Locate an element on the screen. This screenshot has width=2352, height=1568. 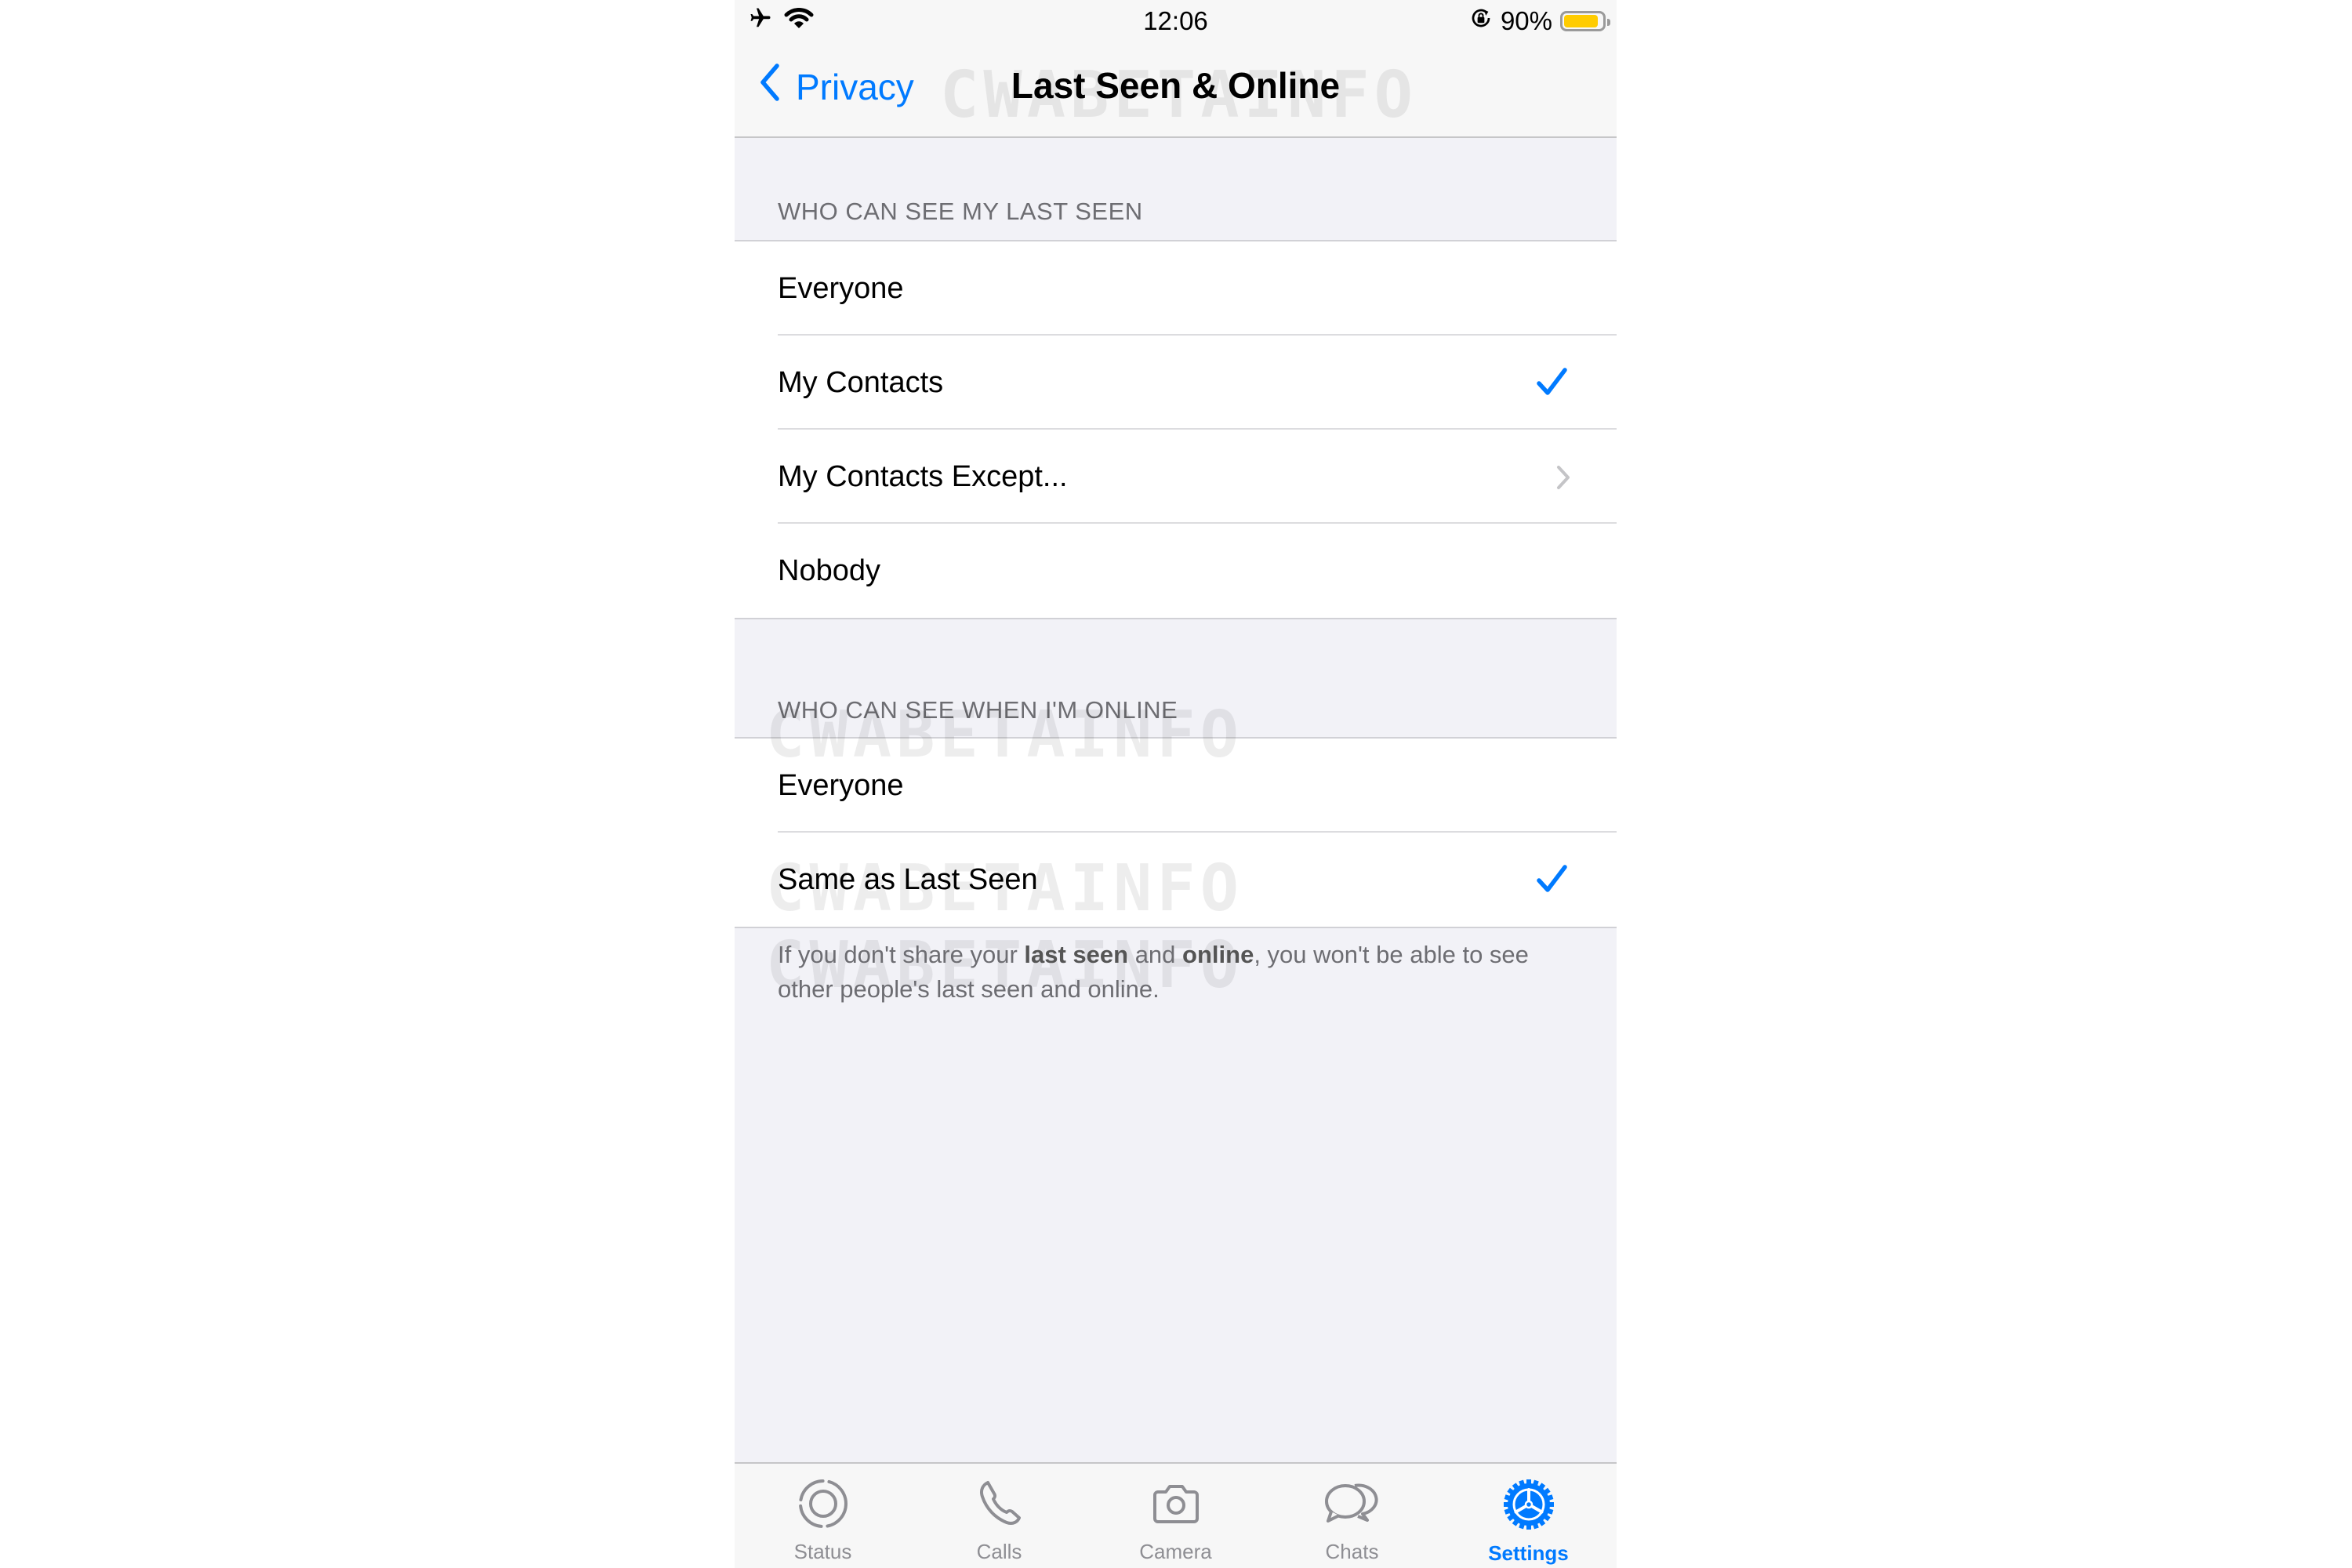
section-header-online: WHO CAN SEE WHEN I'M ONLINE is located at coordinates (978, 710).